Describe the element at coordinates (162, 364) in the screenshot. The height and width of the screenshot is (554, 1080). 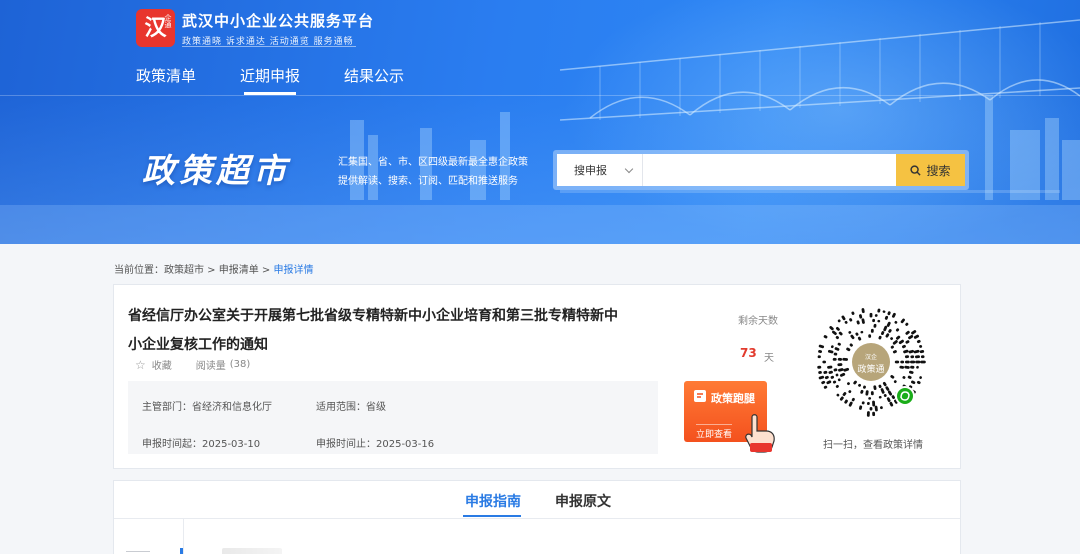
I see `collect-button: 收藏` at that location.